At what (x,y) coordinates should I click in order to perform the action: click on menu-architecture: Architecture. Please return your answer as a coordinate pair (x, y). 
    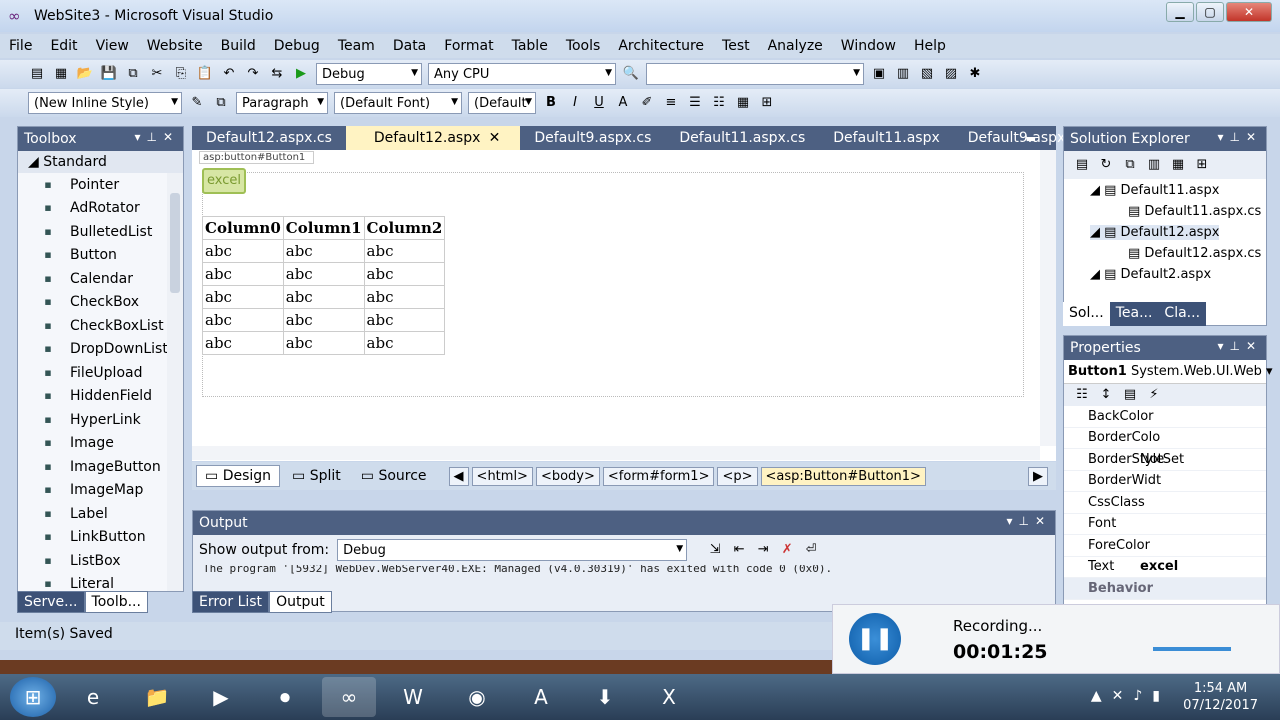
    Looking at the image, I should click on (661, 46).